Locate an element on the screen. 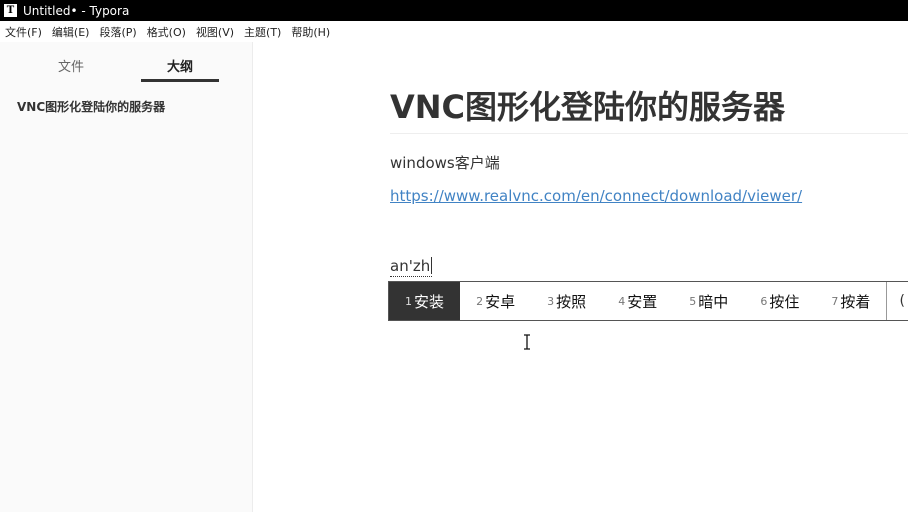 The image size is (908, 512). menu-paragraph: 段落(P) is located at coordinates (117, 31).